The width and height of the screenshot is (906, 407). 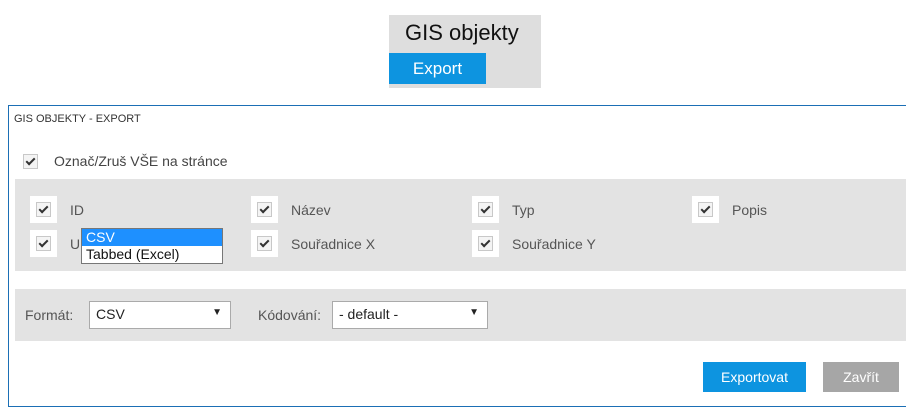 What do you see at coordinates (485, 209) in the screenshot?
I see `field-typ-checkbox` at bounding box center [485, 209].